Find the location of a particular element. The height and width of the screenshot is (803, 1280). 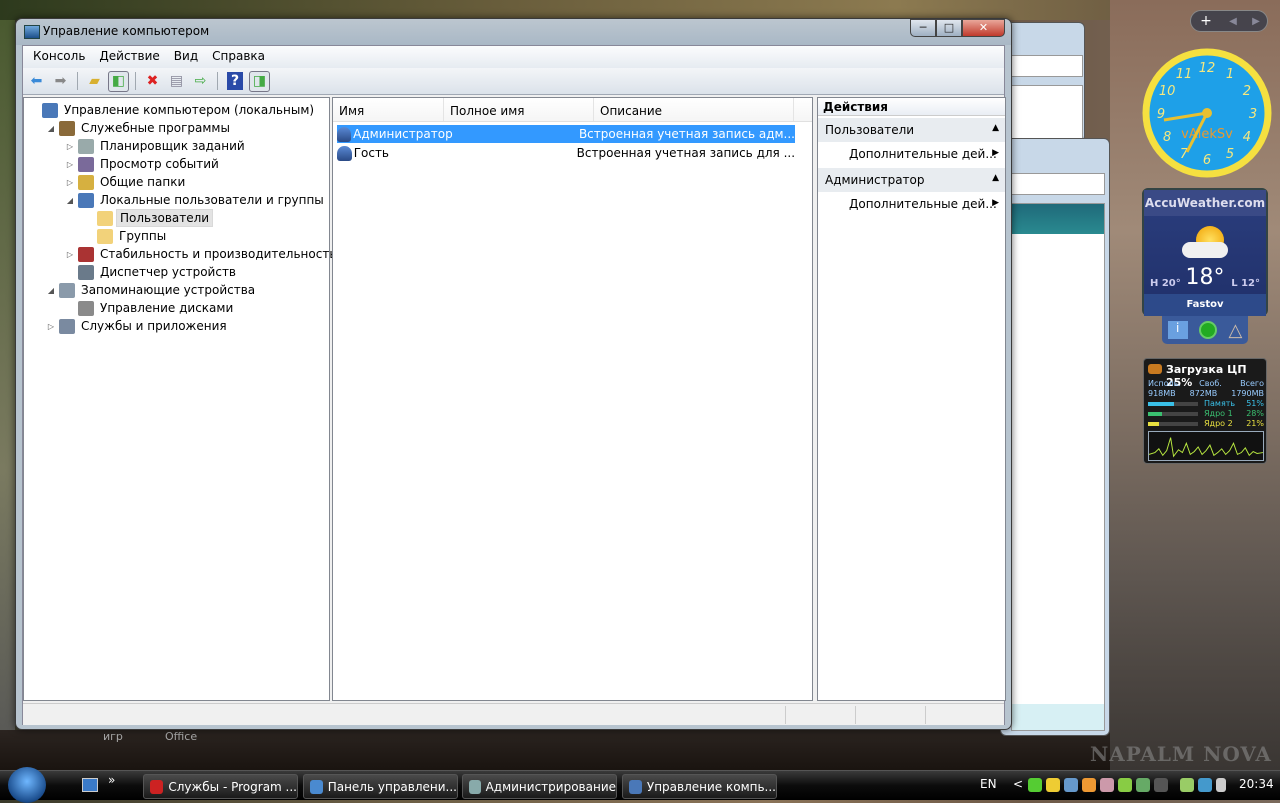

tree-node: Диспетчер устройств is located at coordinates (151, 272).